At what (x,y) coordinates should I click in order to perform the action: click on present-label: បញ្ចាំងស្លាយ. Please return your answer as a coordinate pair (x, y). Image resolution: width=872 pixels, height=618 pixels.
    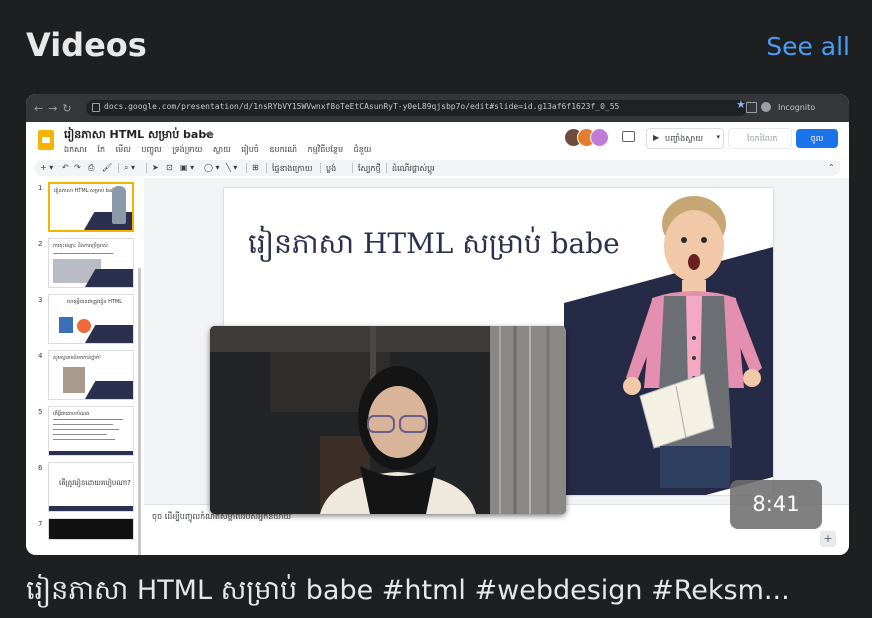
    Looking at the image, I should click on (684, 138).